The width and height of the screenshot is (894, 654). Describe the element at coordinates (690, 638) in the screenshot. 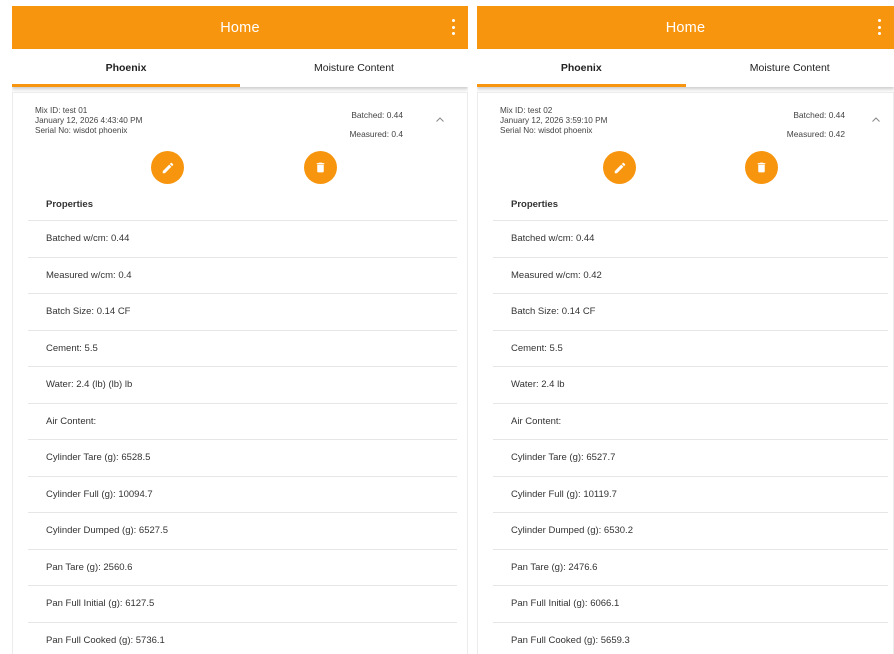

I see `property-row: Pan Full Cooked (g): 5659.3` at that location.